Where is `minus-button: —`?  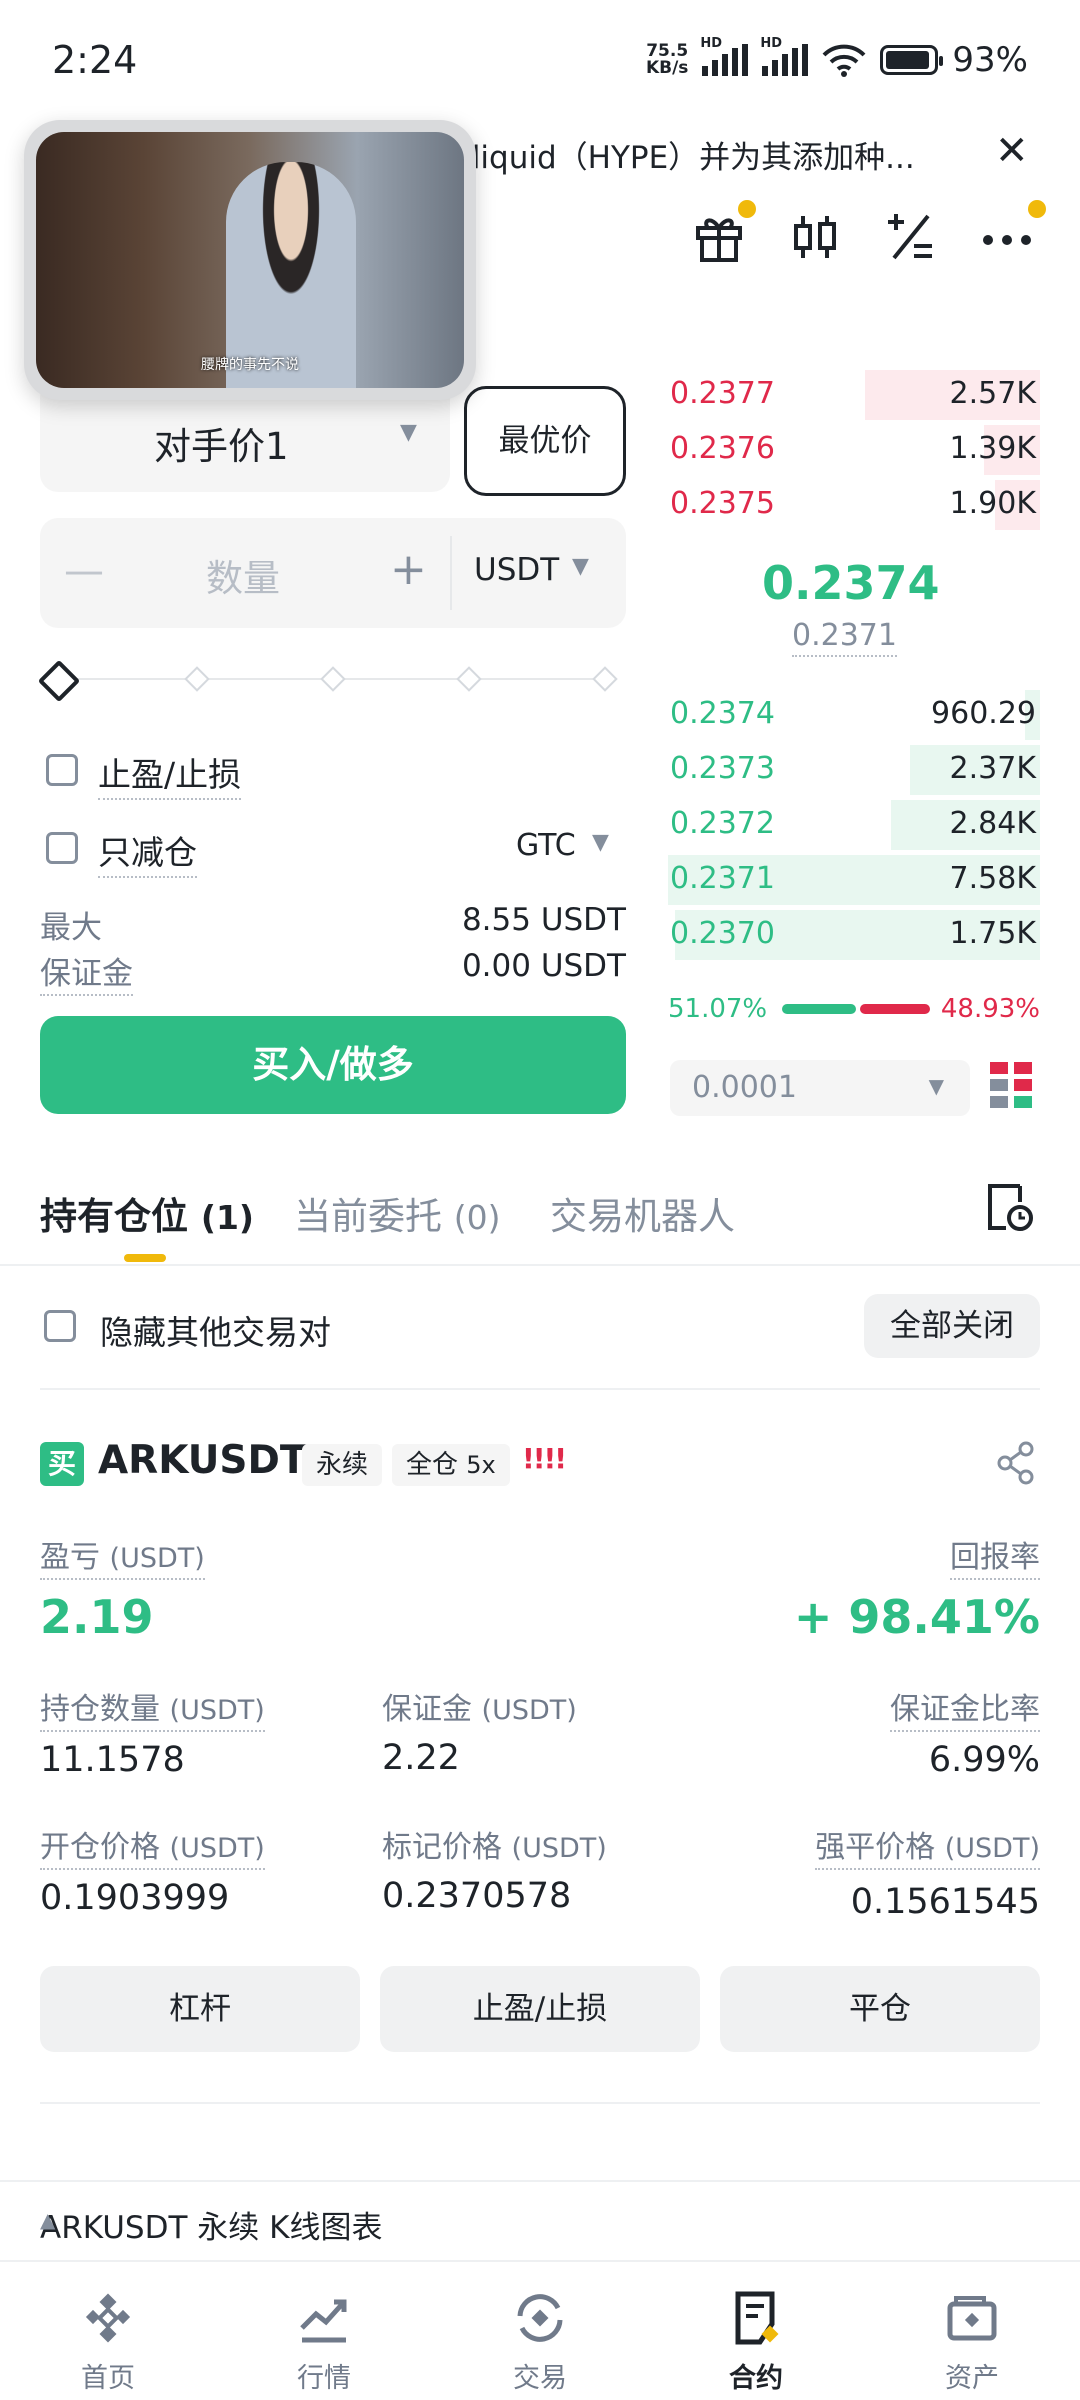 minus-button: — is located at coordinates (84, 571).